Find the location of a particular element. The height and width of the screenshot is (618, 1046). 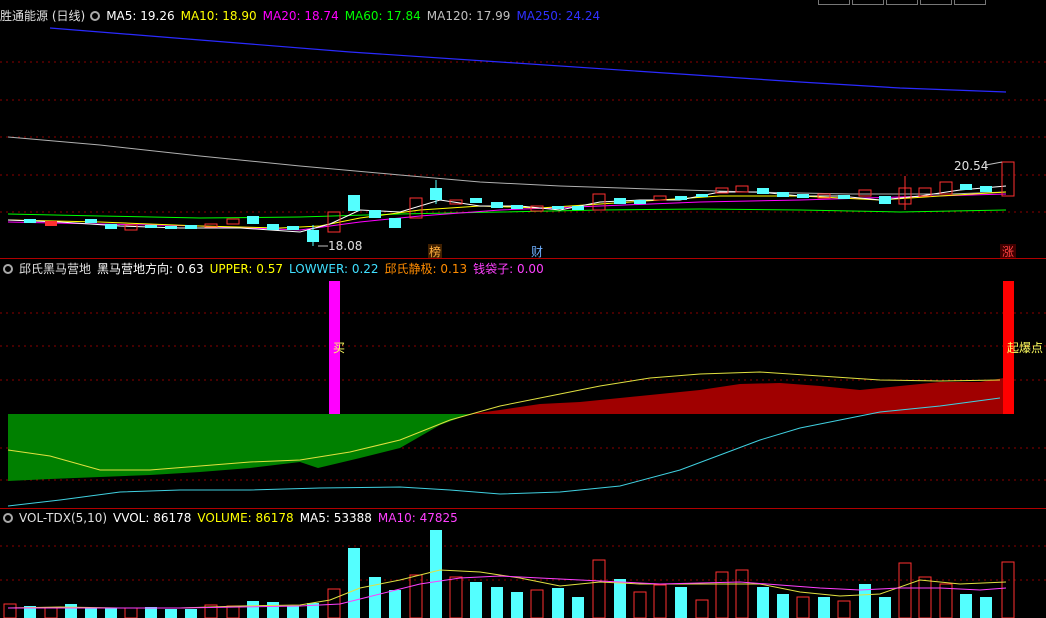

buy-label: 买 is located at coordinates (339, 348).